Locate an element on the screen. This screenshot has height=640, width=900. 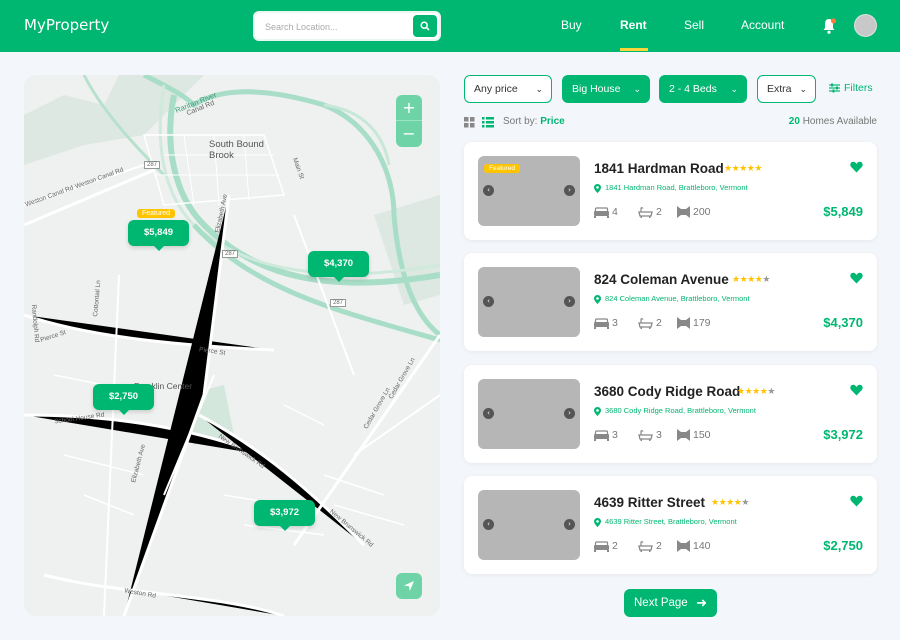
map-price-pin: $5,849 is located at coordinates (158, 235).